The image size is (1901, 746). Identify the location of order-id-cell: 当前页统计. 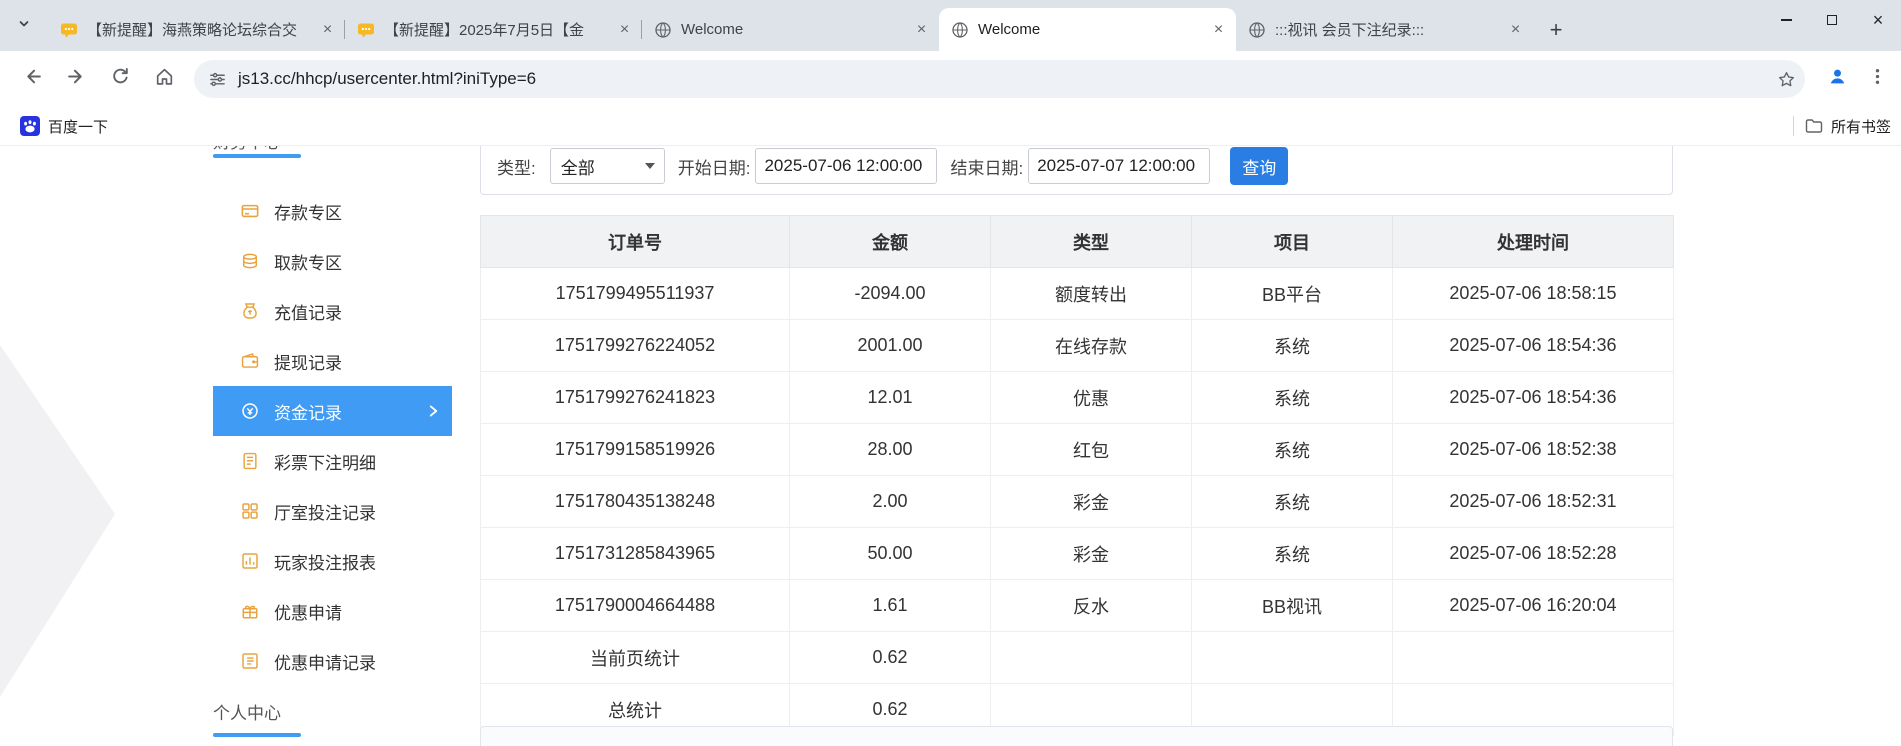
(635, 657).